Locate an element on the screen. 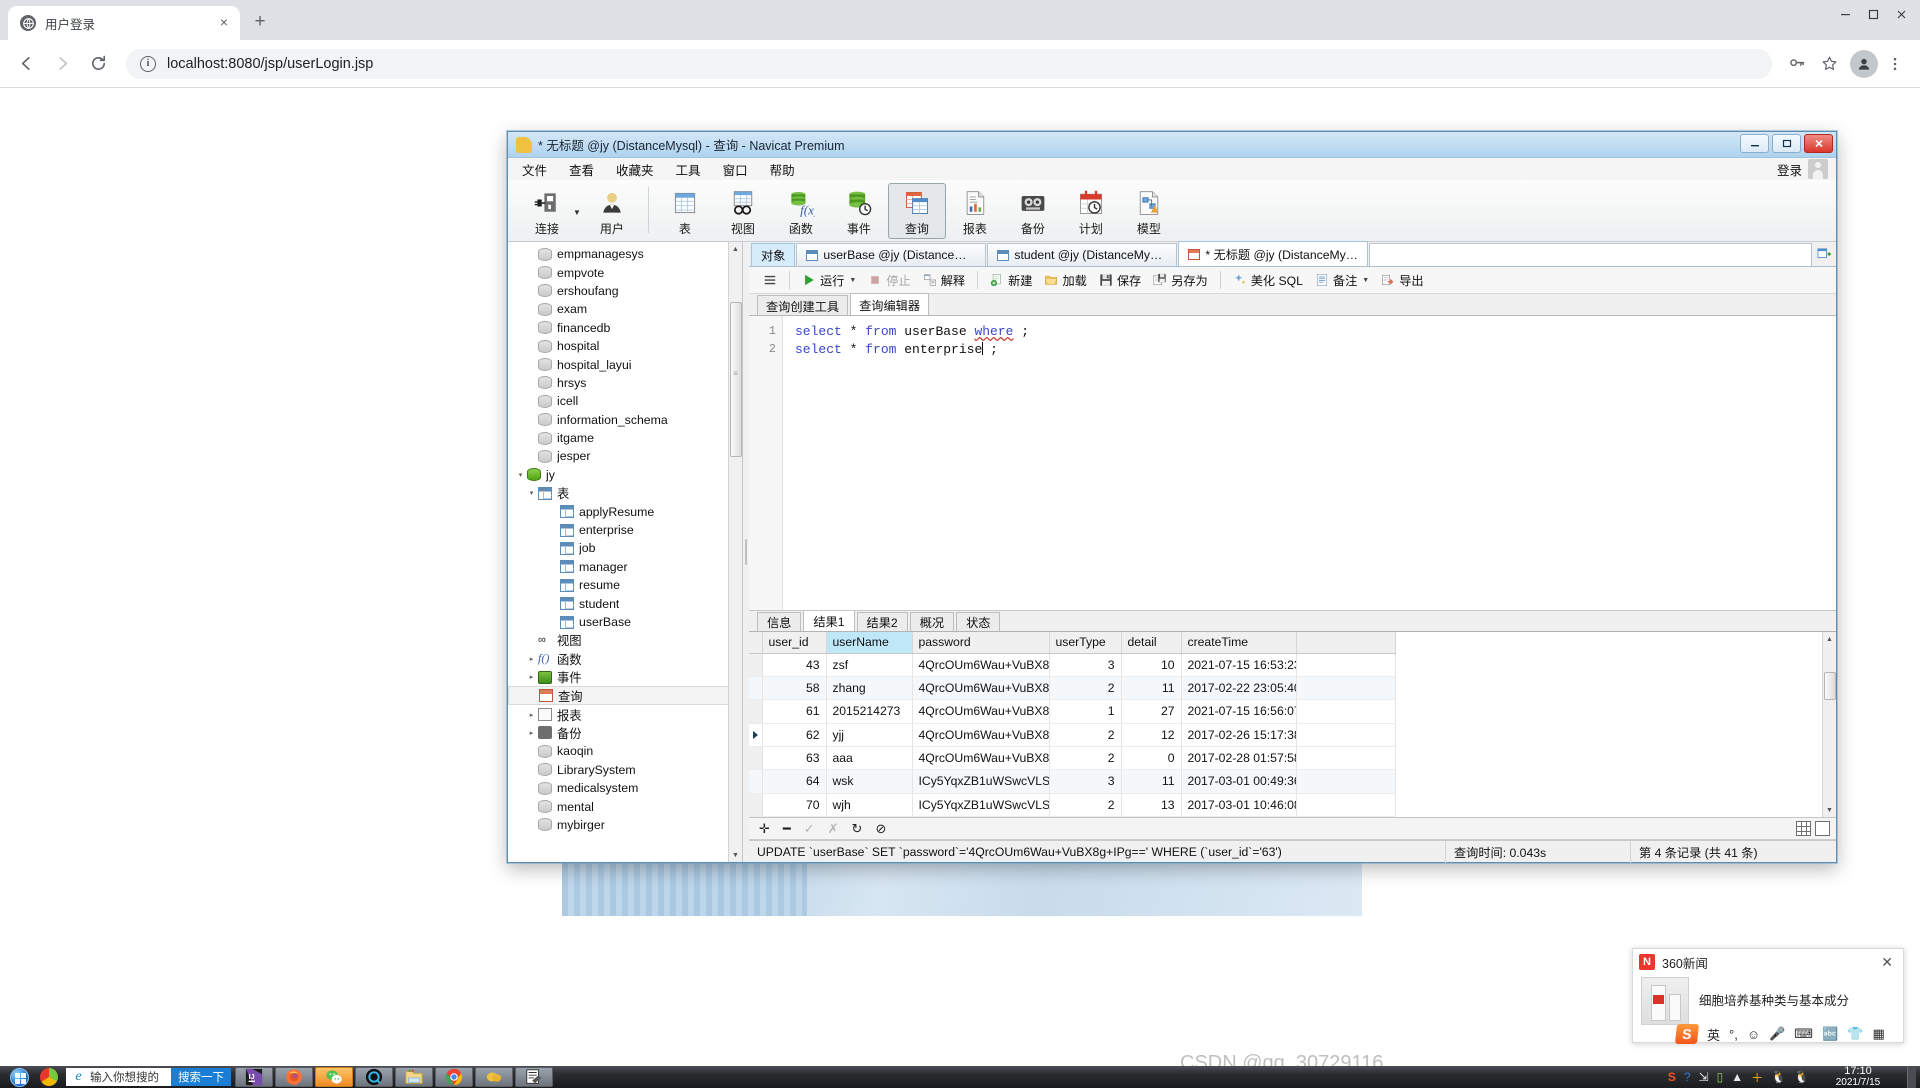 The width and height of the screenshot is (1920, 1088). cell-detail: 0 is located at coordinates (1151, 758).